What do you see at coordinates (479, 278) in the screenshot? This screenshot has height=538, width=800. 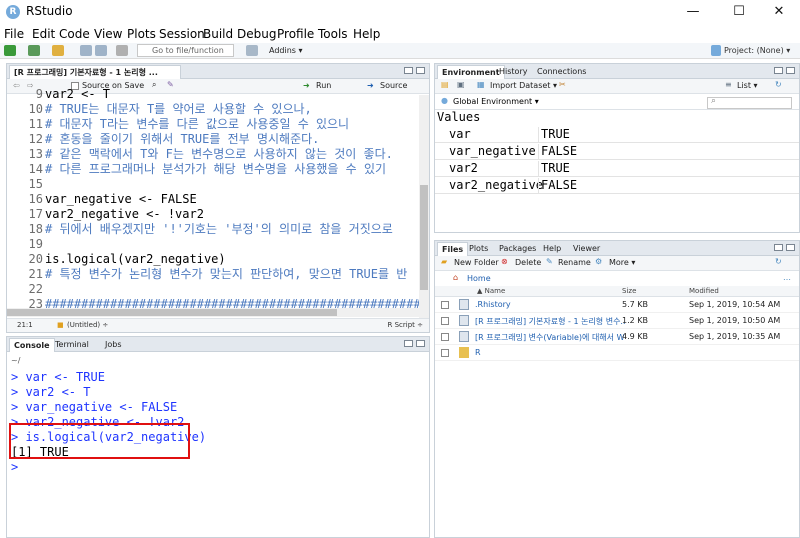 I see `breadcrumb-home: Home` at bounding box center [479, 278].